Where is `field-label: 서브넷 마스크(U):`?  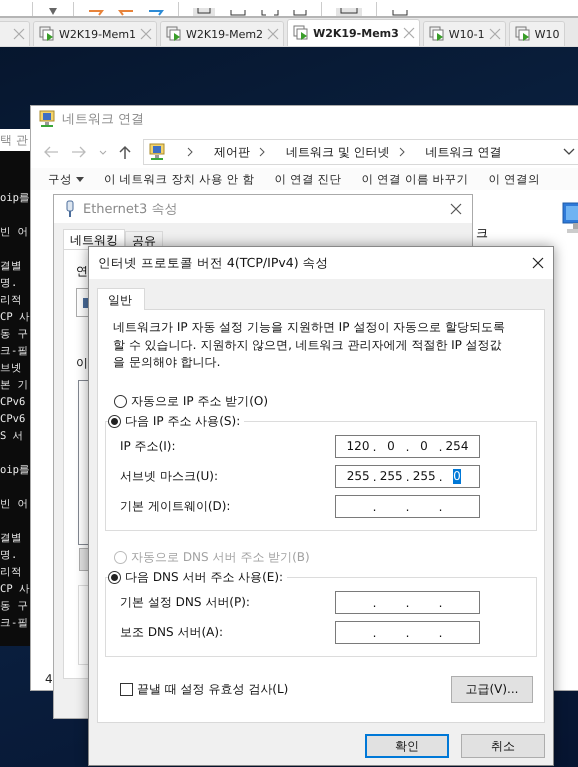
field-label: 서브넷 마스크(U): is located at coordinates (170, 476).